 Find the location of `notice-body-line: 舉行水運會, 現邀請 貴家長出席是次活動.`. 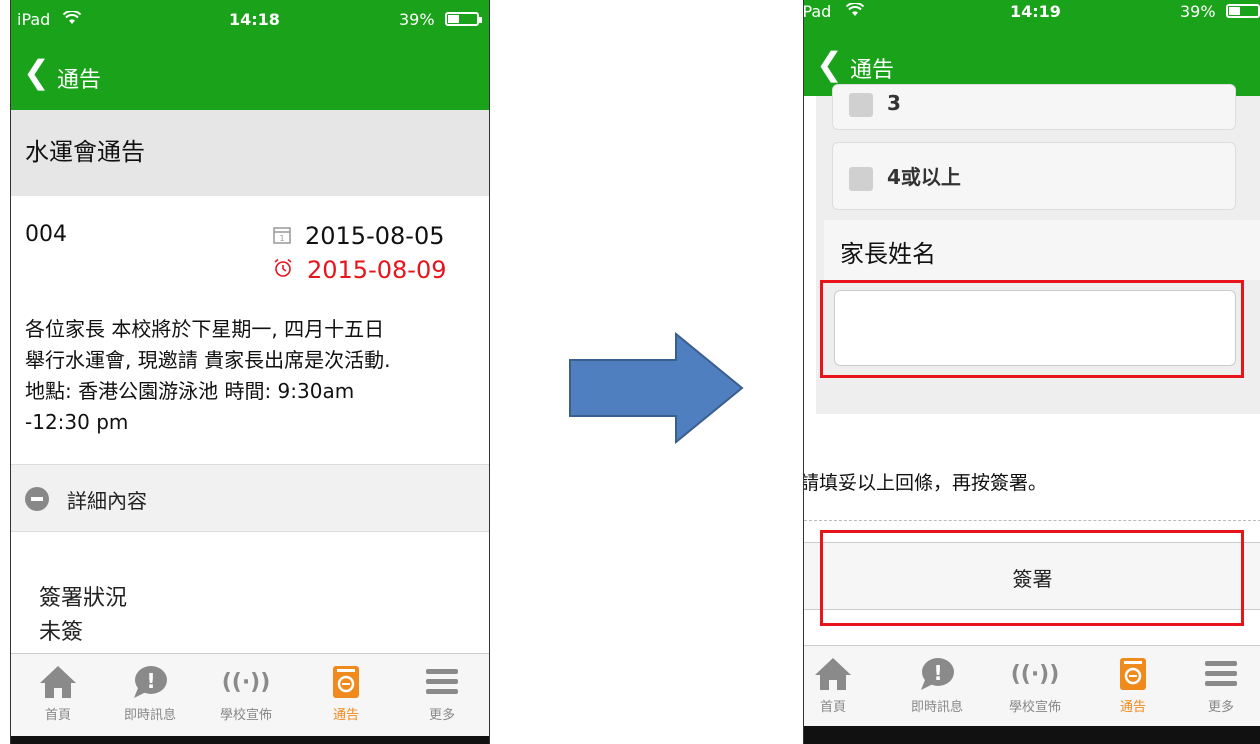

notice-body-line: 舉行水運會, 現邀請 貴家長出席是次活動. is located at coordinates (208, 360).